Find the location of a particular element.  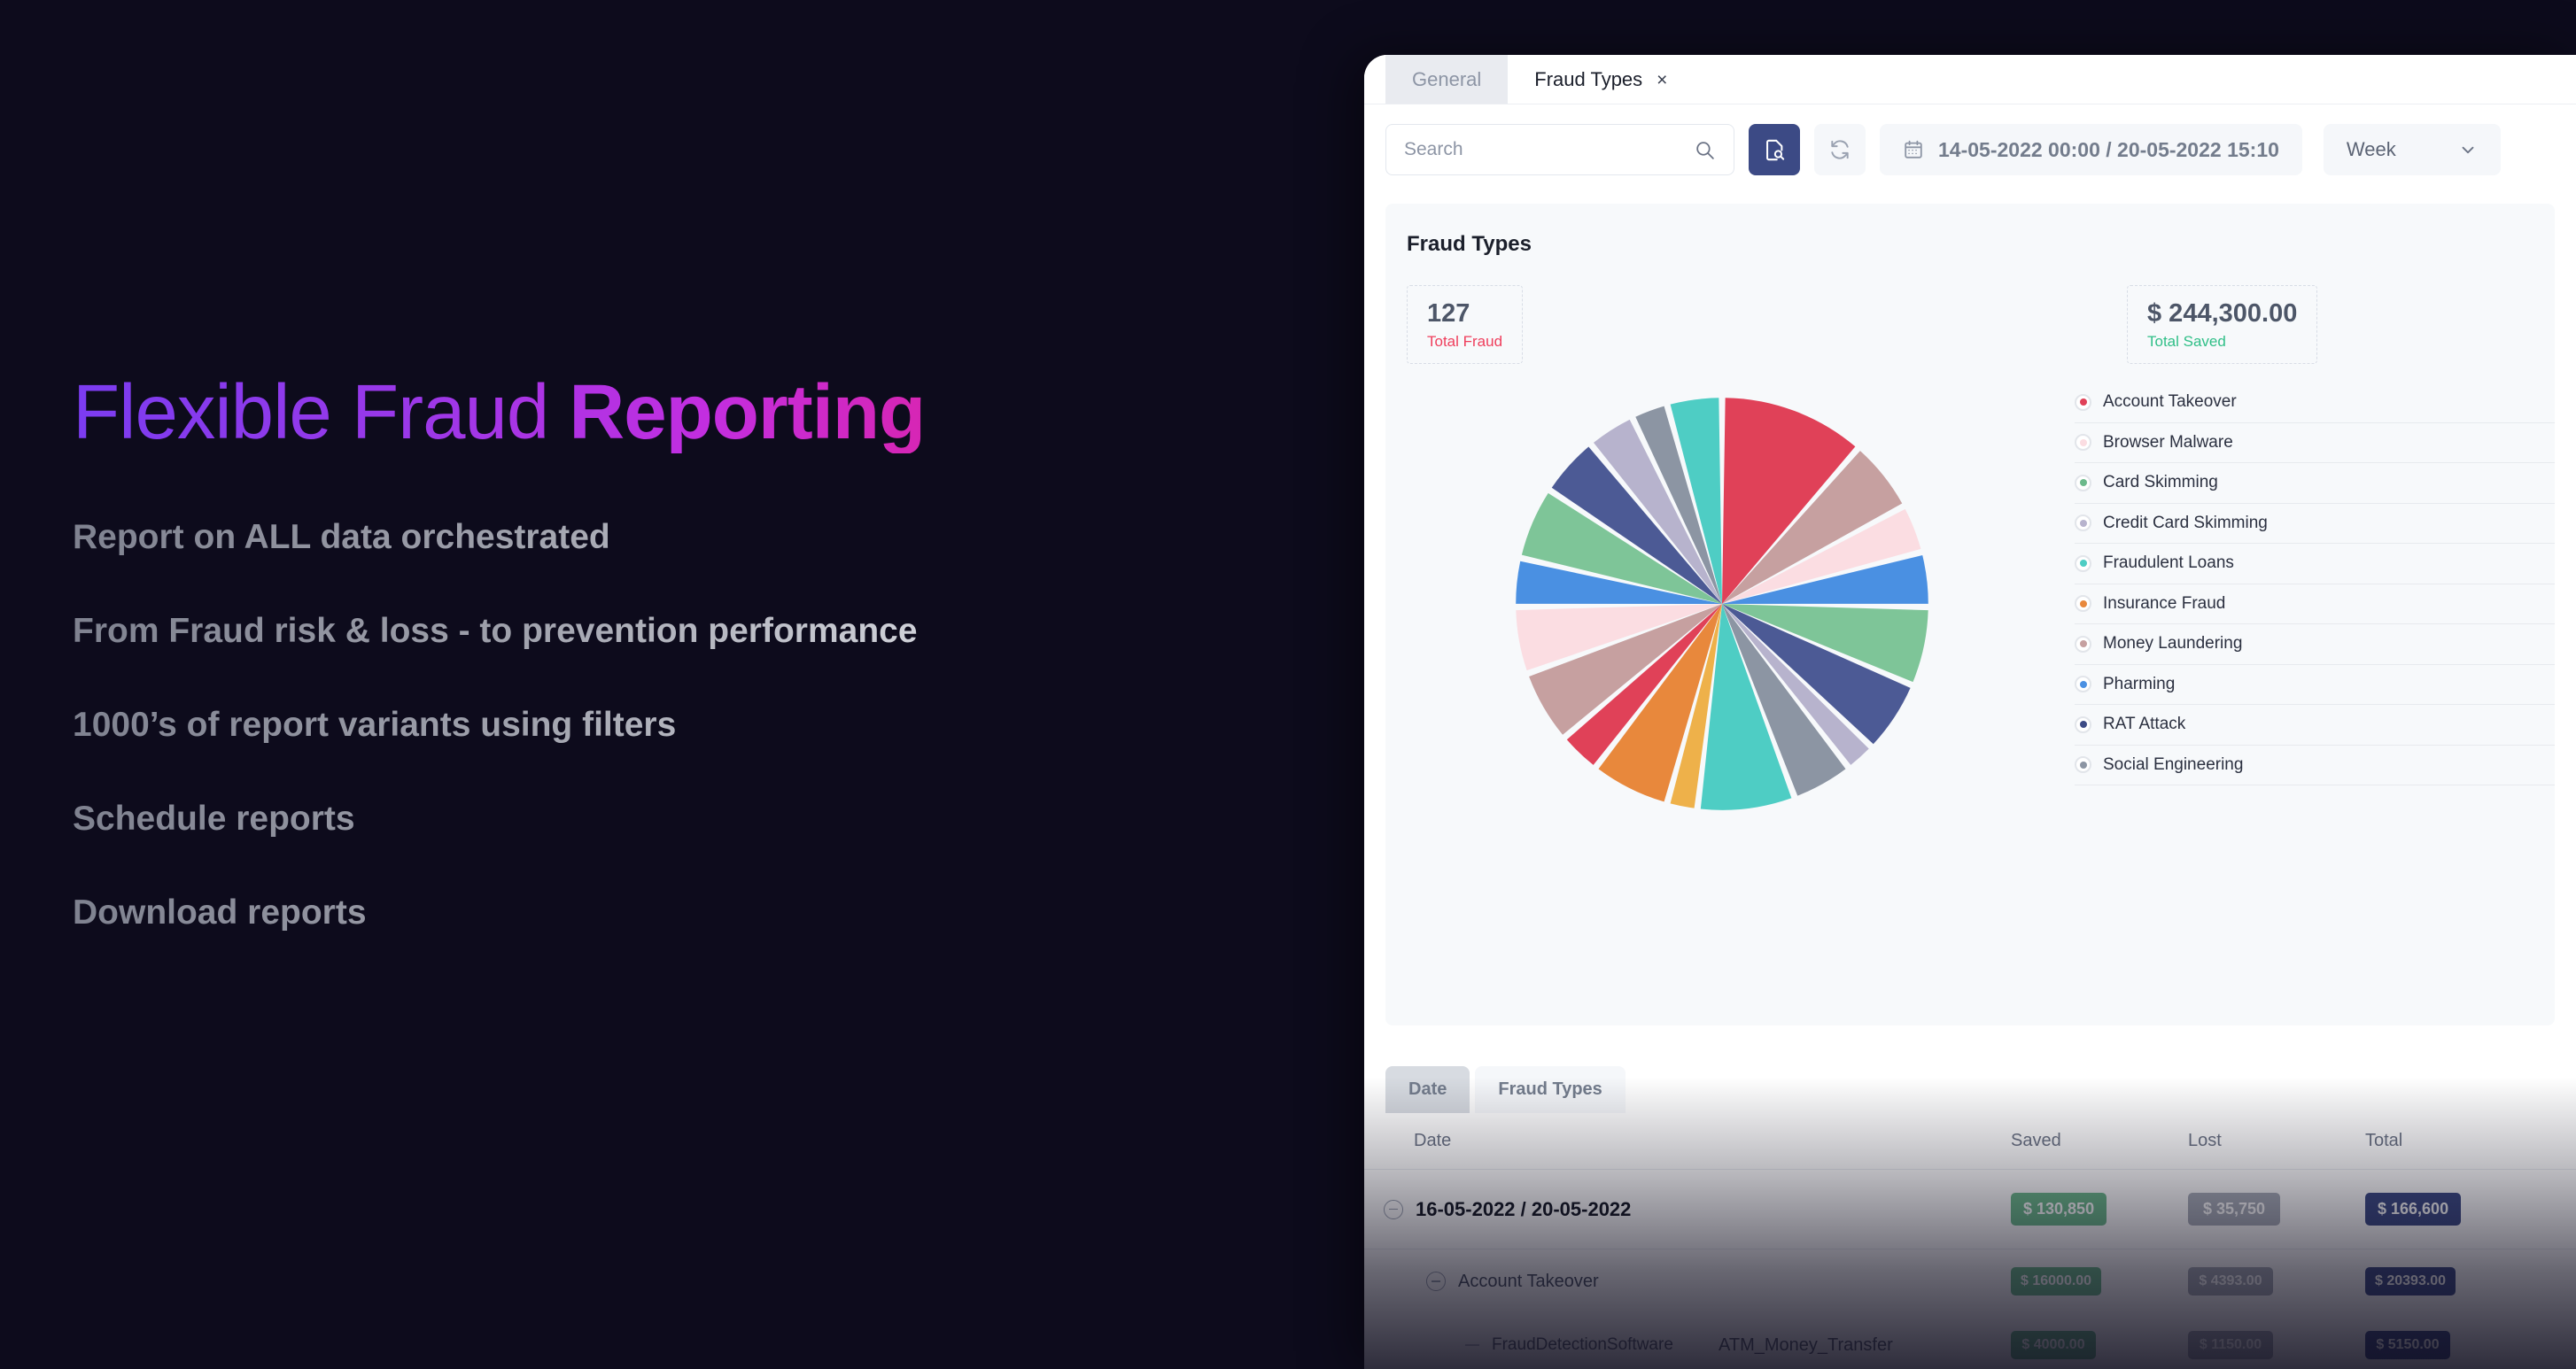

kpi-value: 127 is located at coordinates (1448, 313).